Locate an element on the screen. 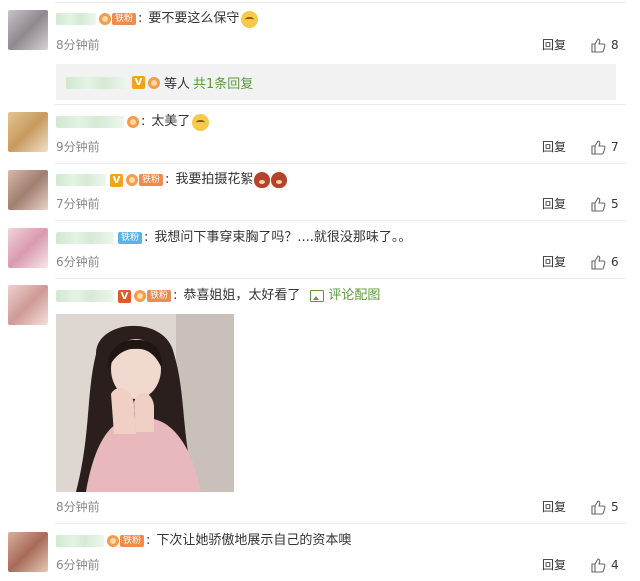 Image resolution: width=640 pixels, height=581 pixels. like-count: 8 is located at coordinates (615, 45).